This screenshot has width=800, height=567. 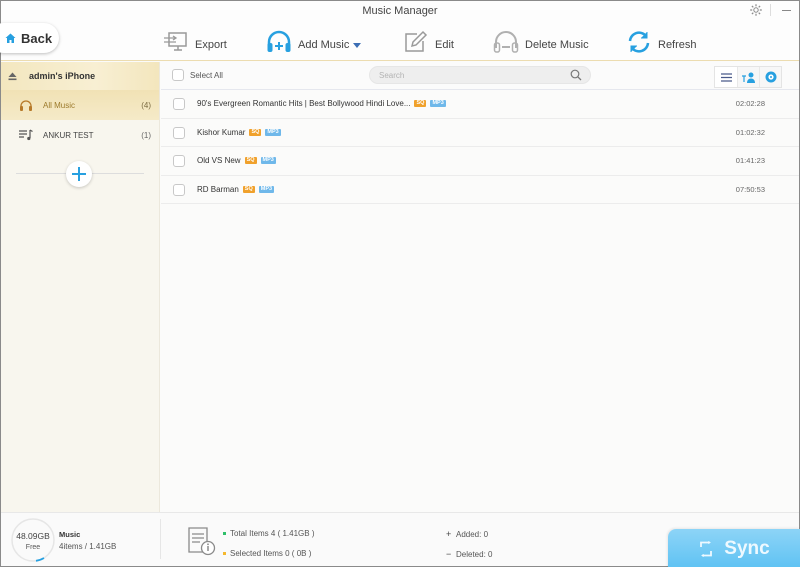 I want to click on footer-separator, so click(x=160, y=539).